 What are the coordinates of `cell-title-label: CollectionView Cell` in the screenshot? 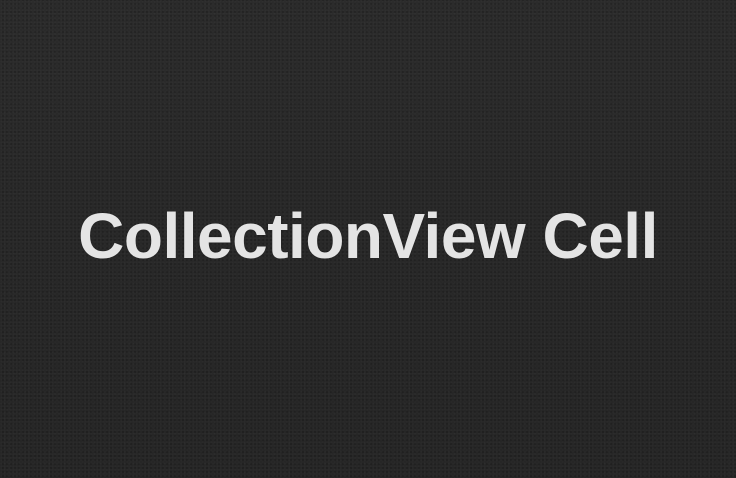 It's located at (368, 236).